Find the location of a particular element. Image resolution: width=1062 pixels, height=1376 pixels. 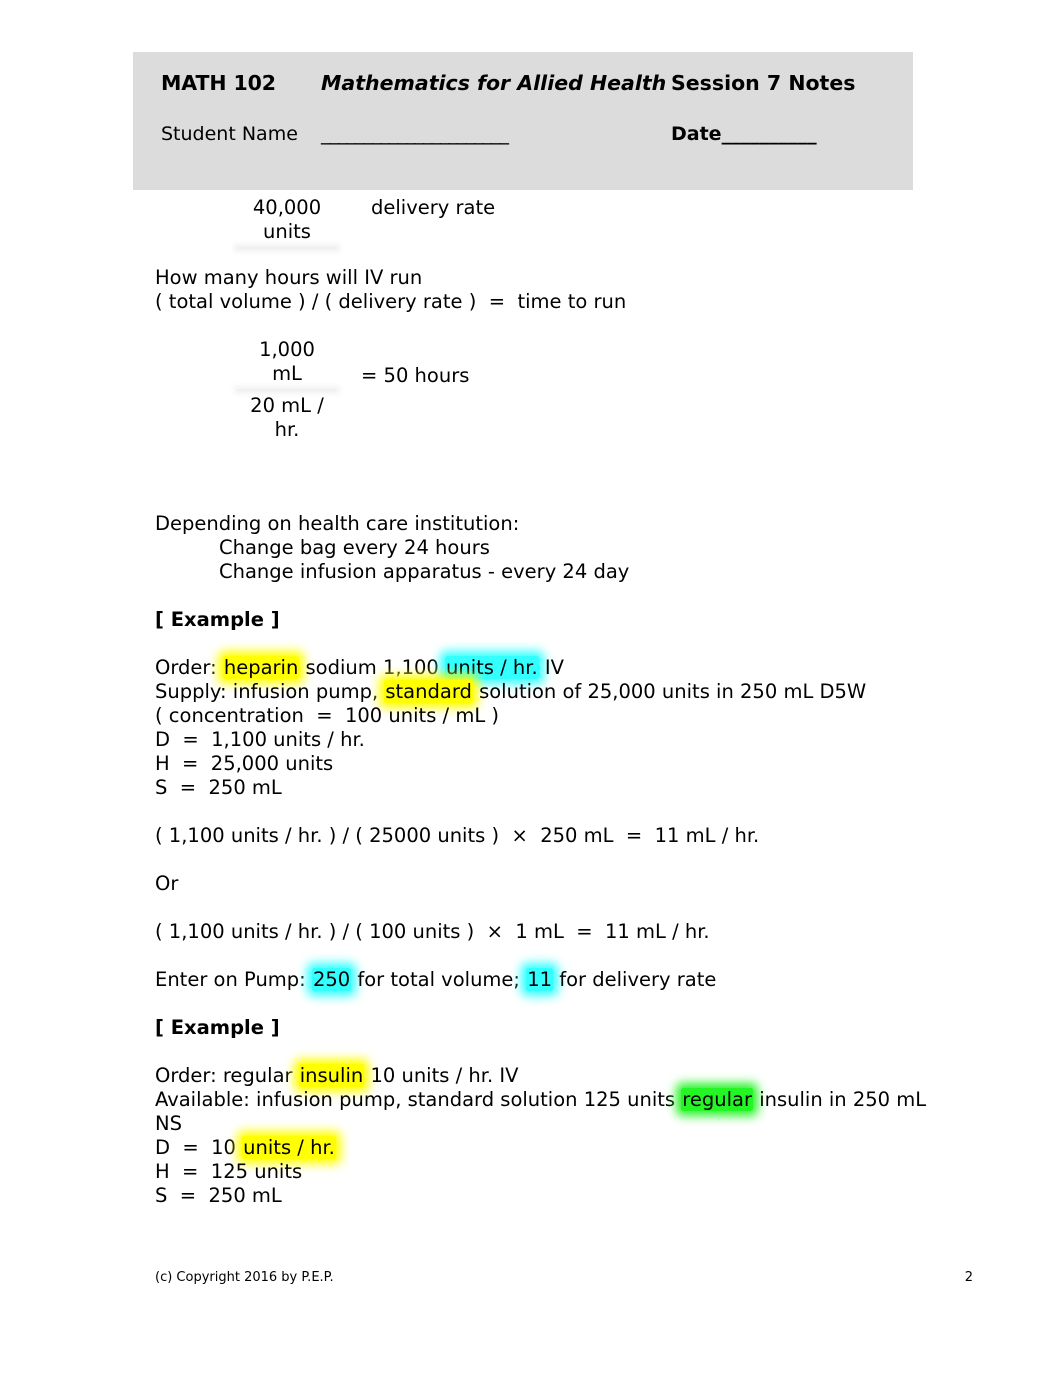

example-1-d-line: D = 1,100 units / hr. is located at coordinates (260, 739).